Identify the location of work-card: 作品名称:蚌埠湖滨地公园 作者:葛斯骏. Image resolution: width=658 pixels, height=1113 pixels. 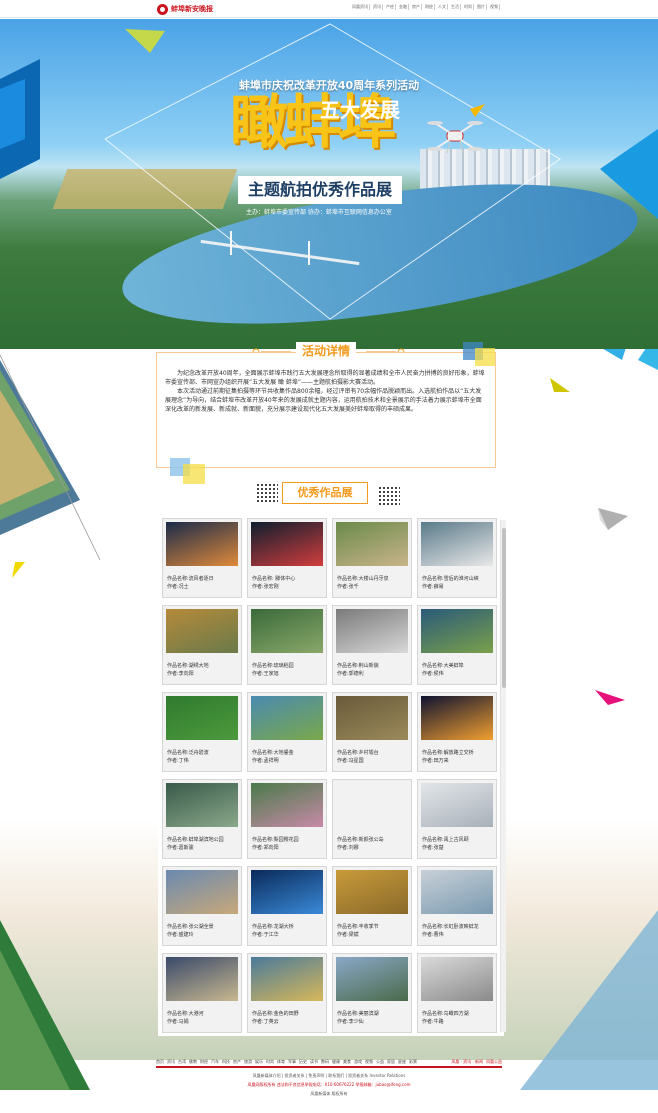
(202, 819).